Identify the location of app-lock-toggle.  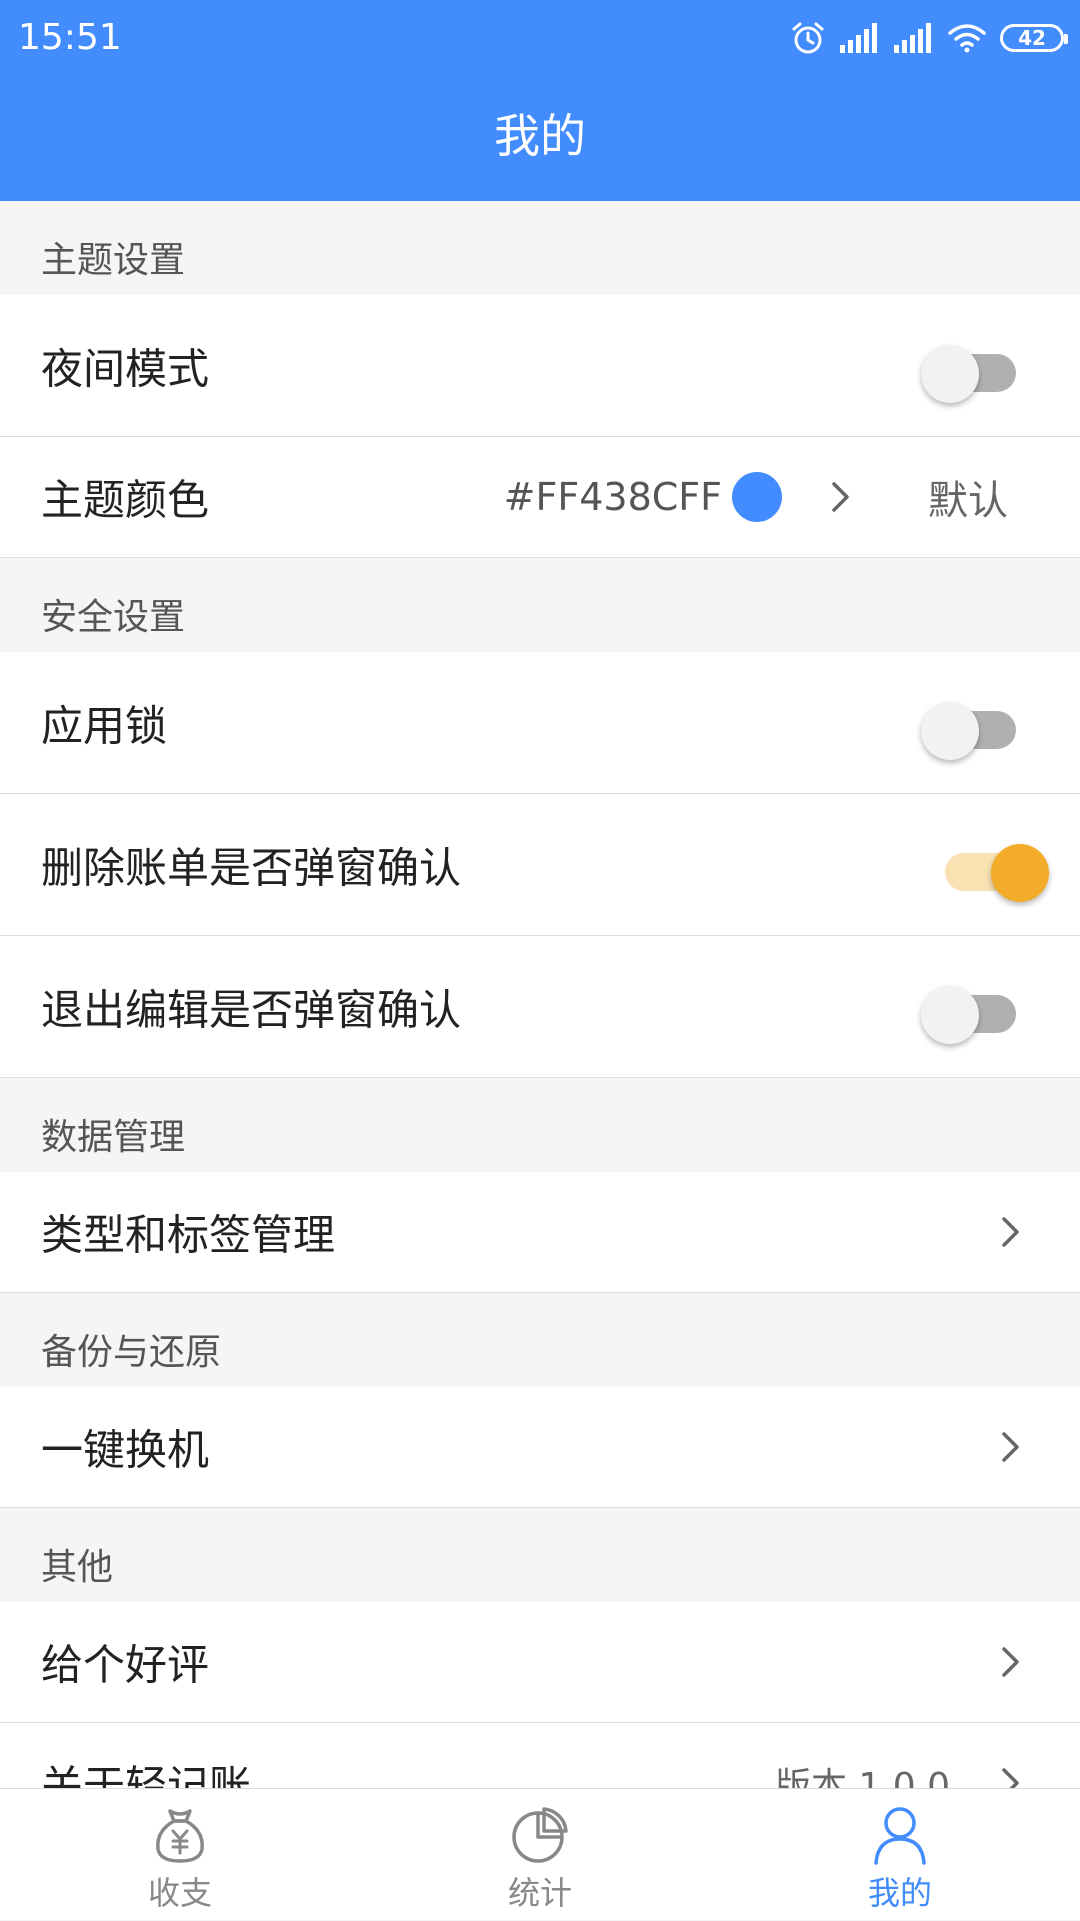
(975, 724).